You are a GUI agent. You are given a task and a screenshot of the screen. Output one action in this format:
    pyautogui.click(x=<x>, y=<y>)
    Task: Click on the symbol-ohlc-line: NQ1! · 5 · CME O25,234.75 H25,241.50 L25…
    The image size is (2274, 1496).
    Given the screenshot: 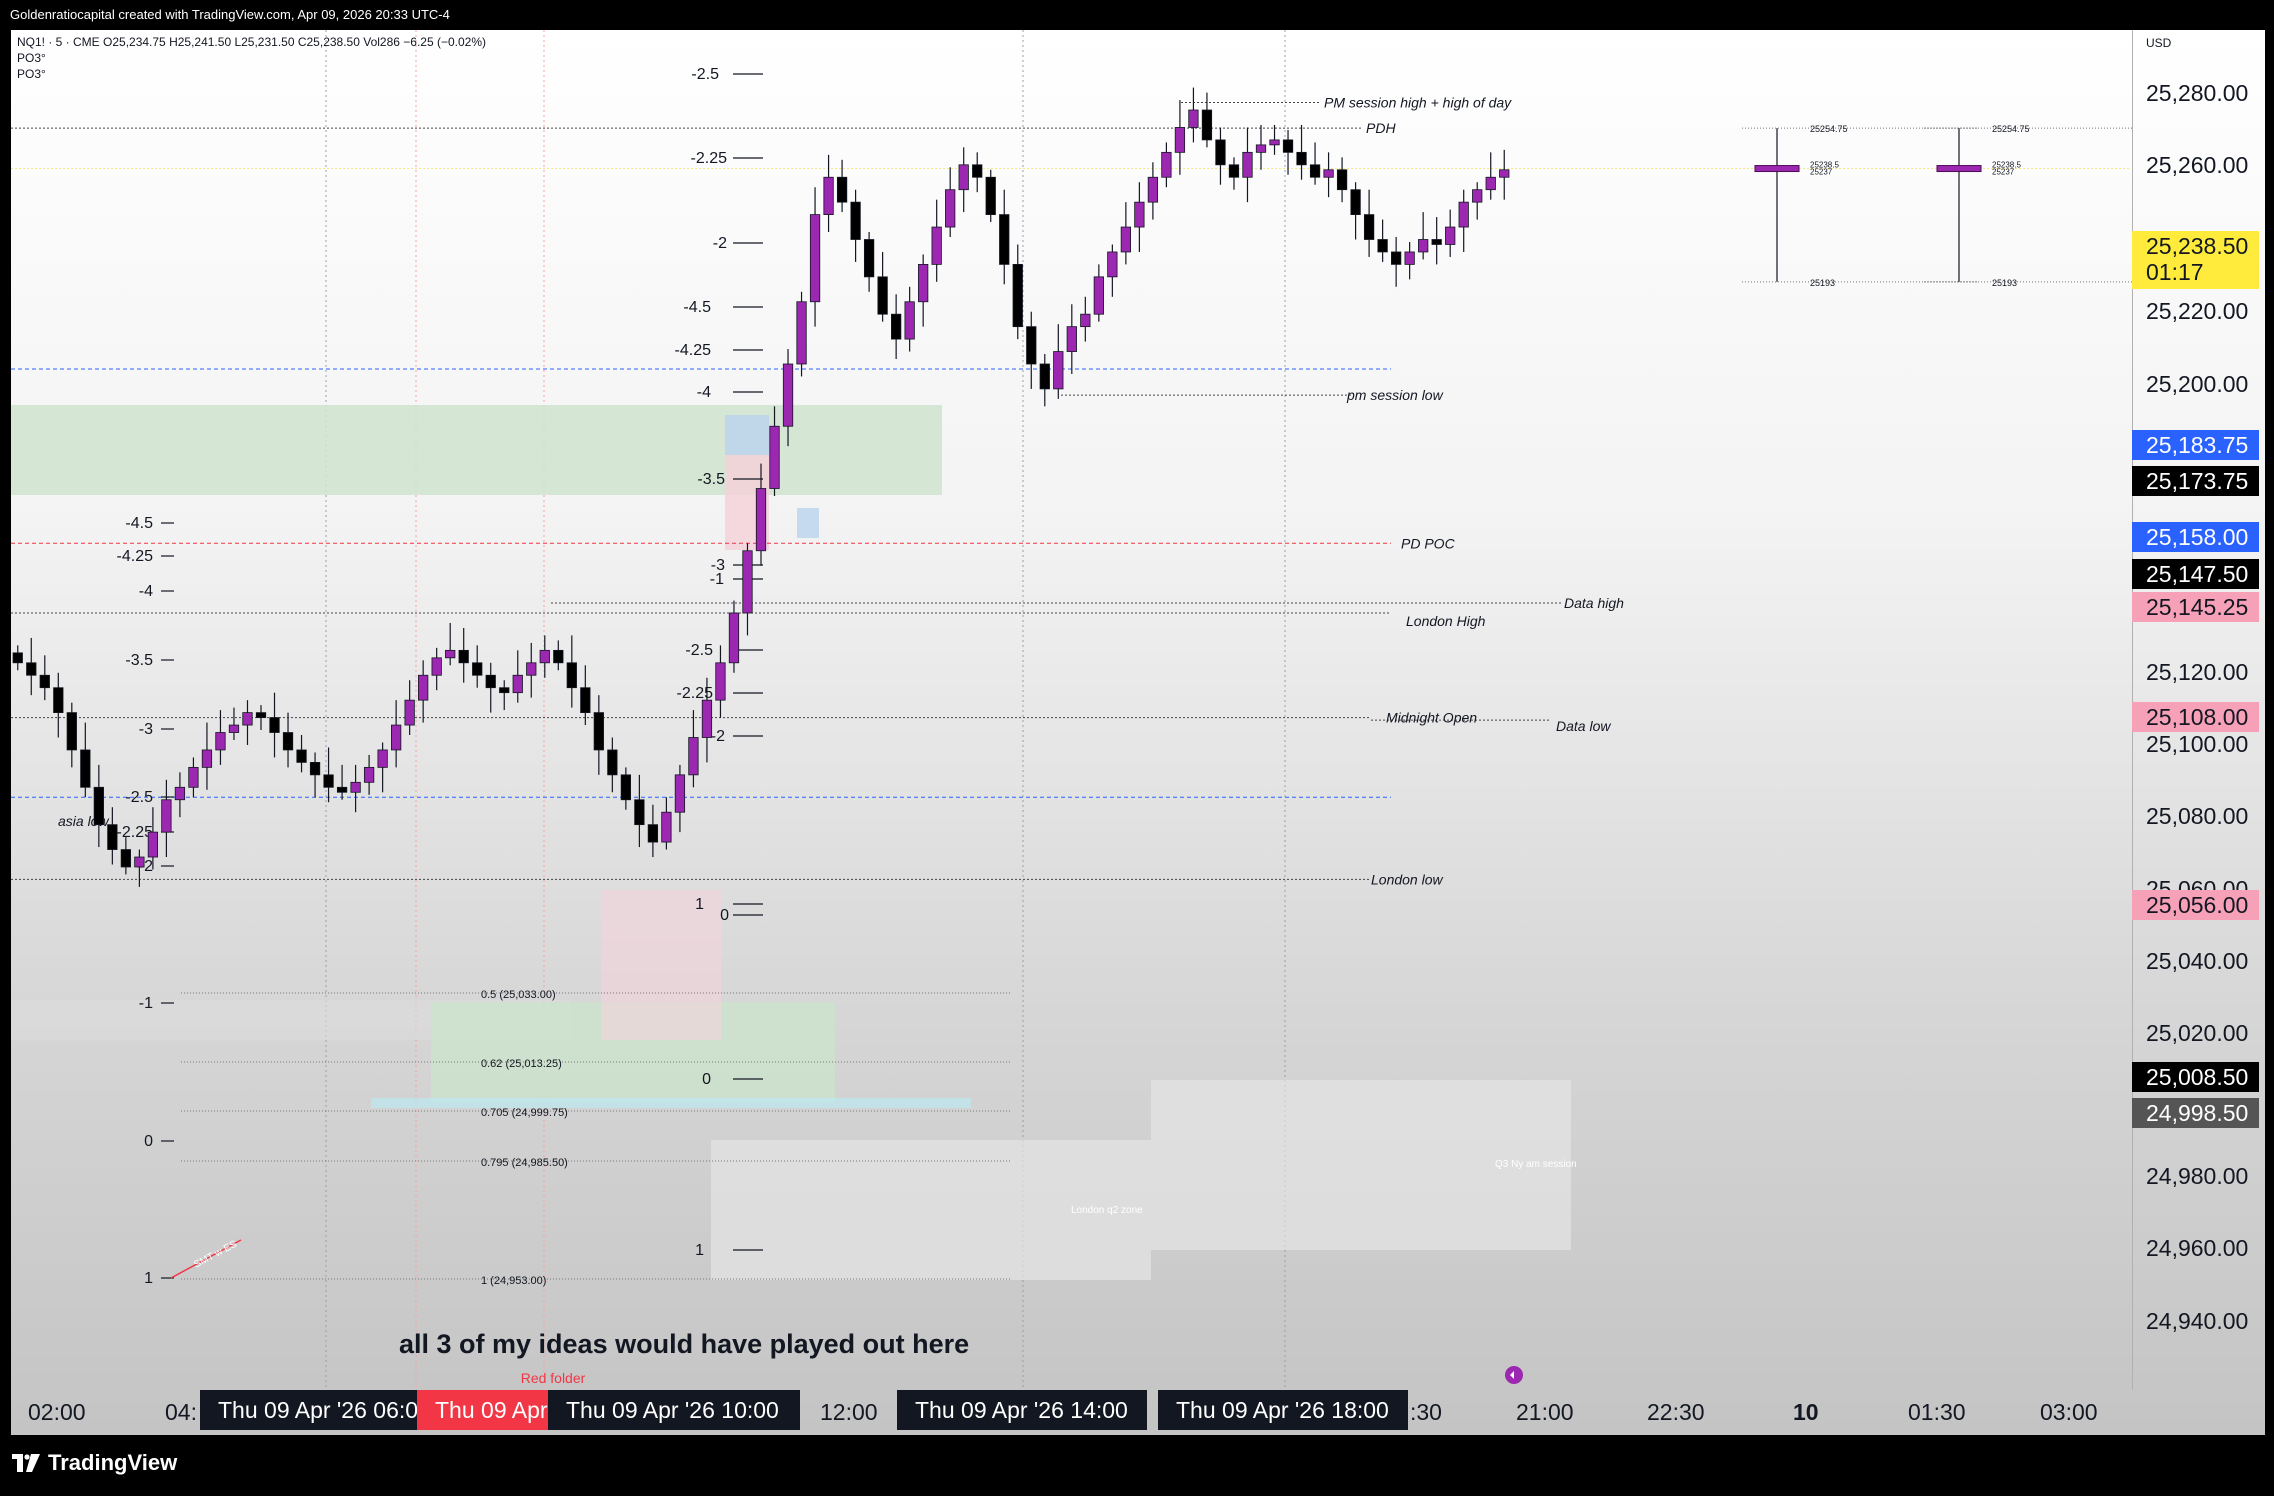 What is the action you would take?
    pyautogui.click(x=251, y=42)
    